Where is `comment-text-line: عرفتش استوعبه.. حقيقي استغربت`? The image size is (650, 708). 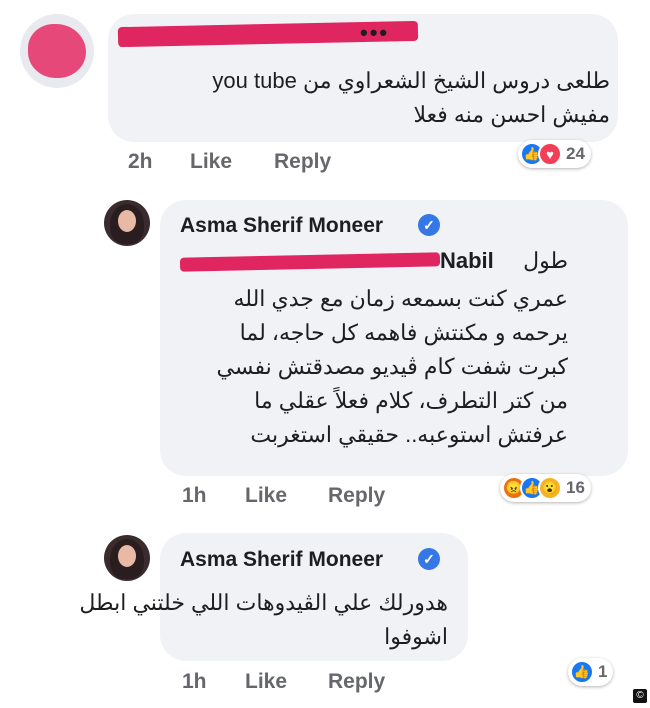
comment-text-line: عرفتش استوعبه.. حقيقي استغربت is located at coordinates (409, 434).